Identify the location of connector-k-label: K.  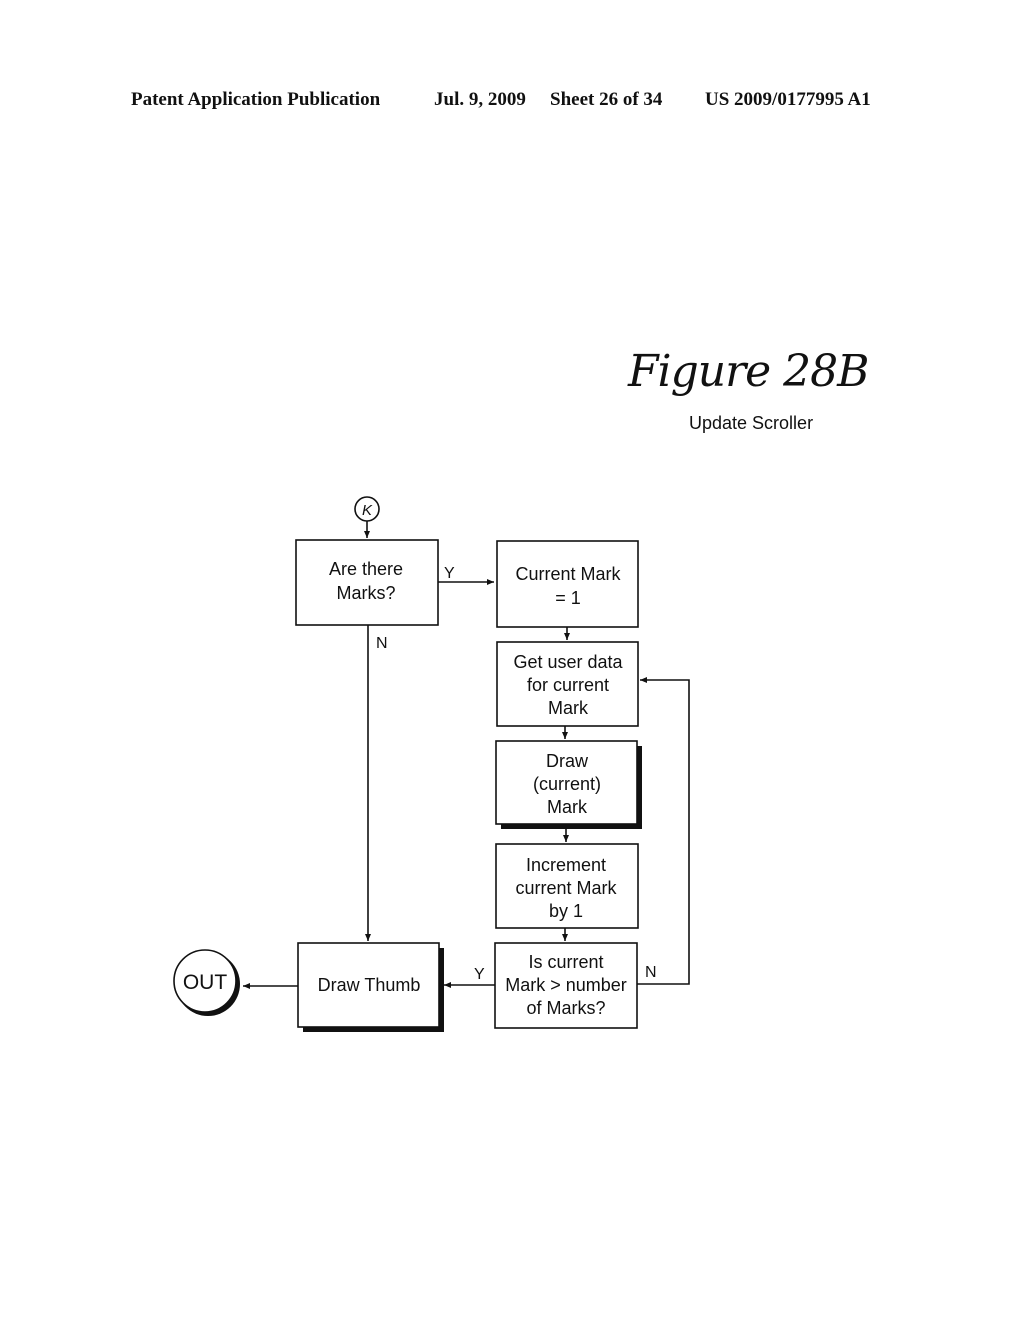
(367, 510).